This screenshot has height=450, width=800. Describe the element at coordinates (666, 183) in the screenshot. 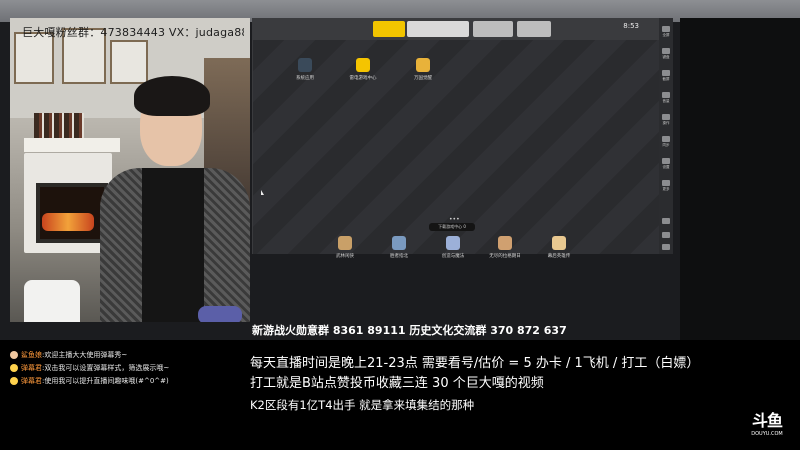

I see `more-icon` at that location.